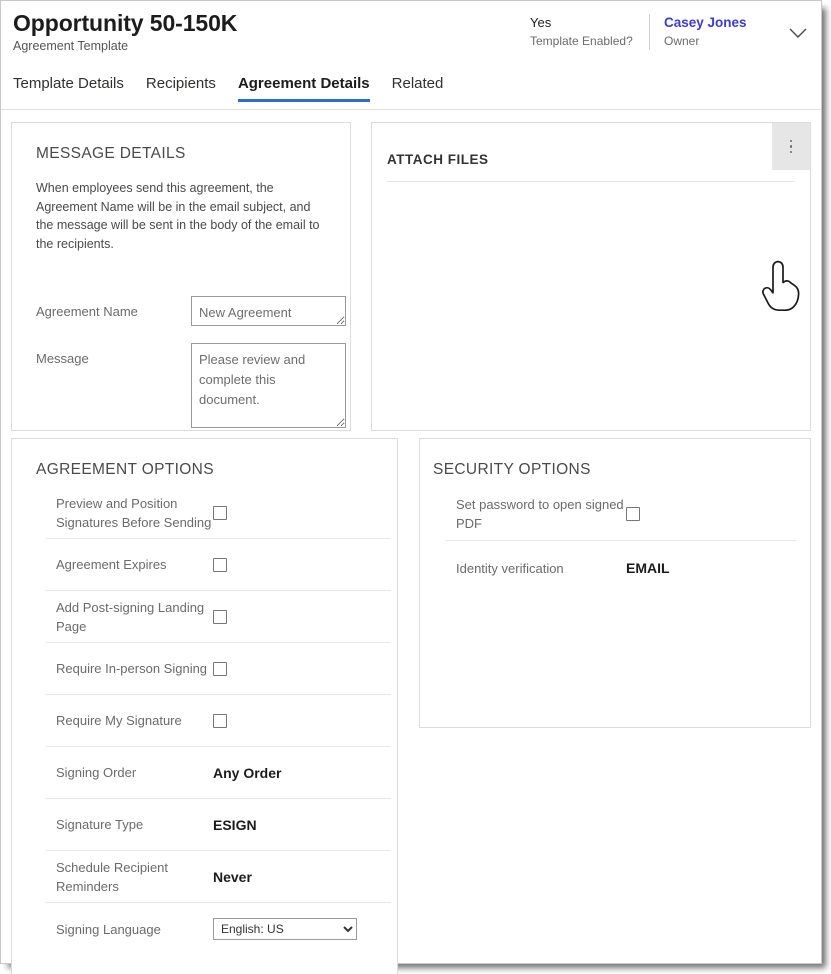 The height and width of the screenshot is (974, 831). I want to click on header-fact-template-enabled: Yes Template Enabled?, so click(589, 32).